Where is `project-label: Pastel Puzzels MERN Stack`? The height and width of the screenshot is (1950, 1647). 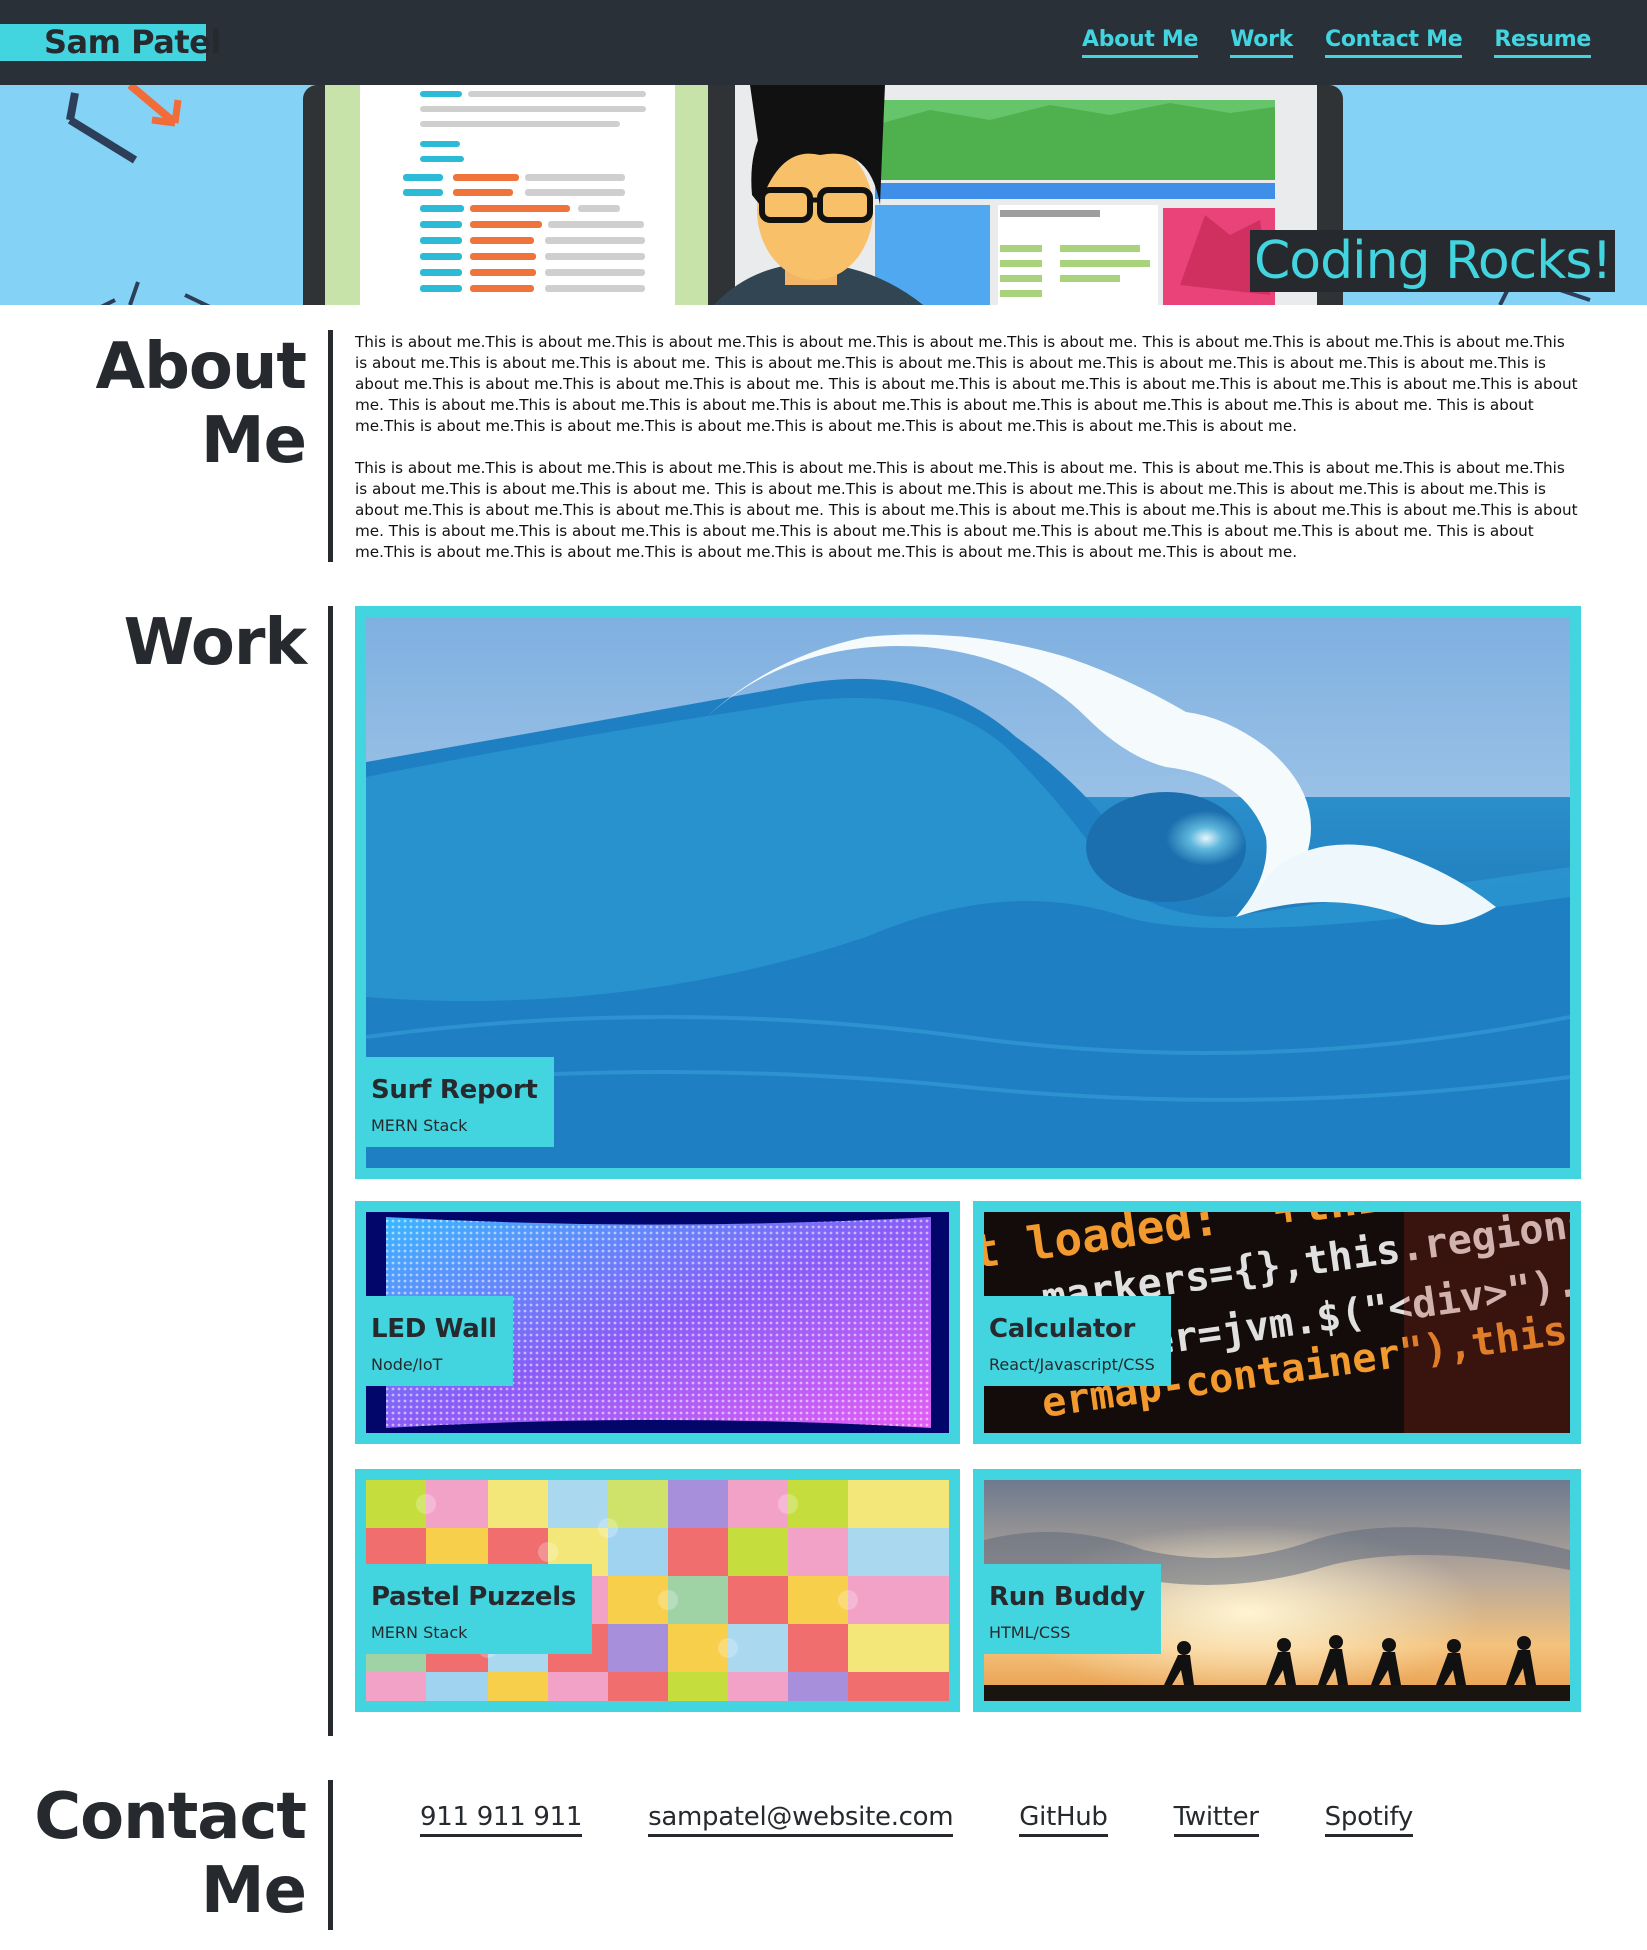 project-label: Pastel Puzzels MERN Stack is located at coordinates (474, 1609).